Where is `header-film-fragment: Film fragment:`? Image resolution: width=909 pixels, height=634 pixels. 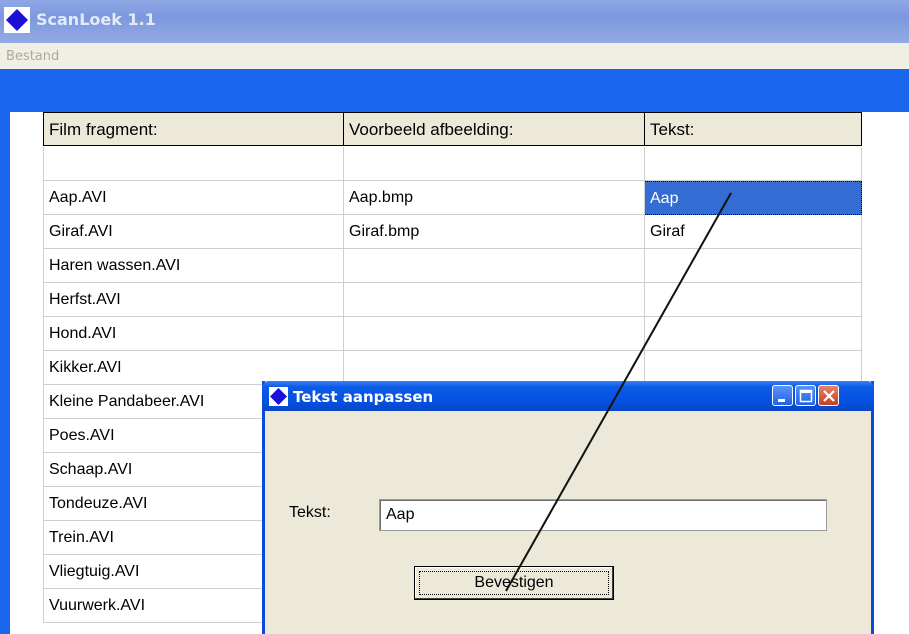
header-film-fragment: Film fragment: is located at coordinates (193, 129).